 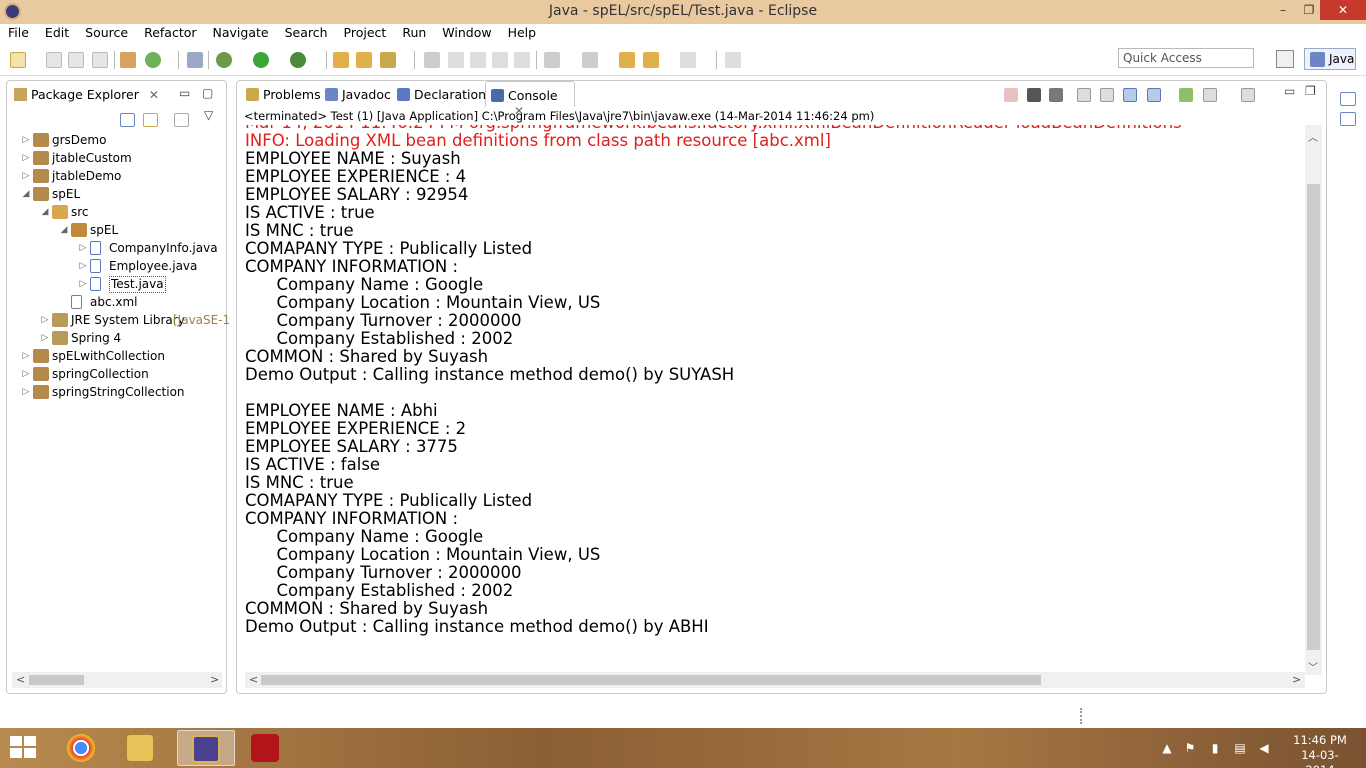 I want to click on menu-navigate: Navigate, so click(x=241, y=34).